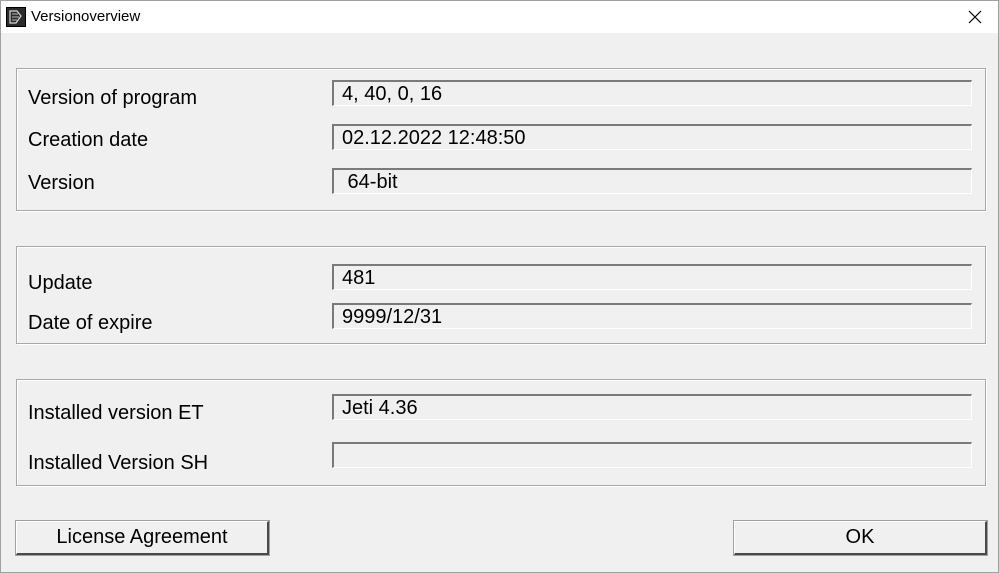  I want to click on app-logo-icon, so click(16, 17).